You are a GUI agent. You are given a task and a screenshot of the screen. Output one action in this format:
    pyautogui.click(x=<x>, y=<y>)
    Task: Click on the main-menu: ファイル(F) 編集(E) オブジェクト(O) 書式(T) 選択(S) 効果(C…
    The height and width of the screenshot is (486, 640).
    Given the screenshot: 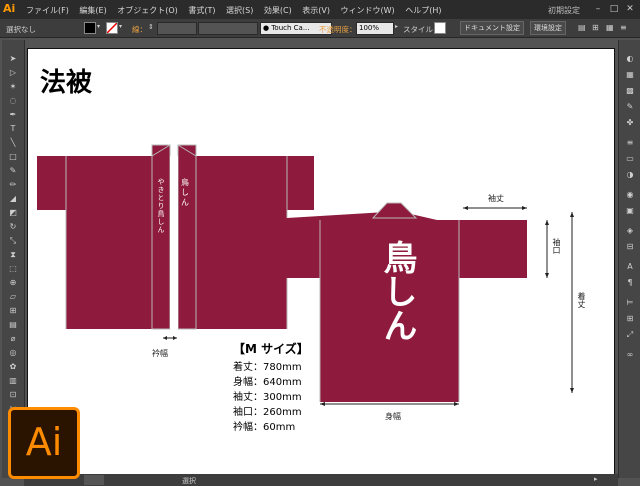 What is the action you would take?
    pyautogui.click(x=238, y=10)
    